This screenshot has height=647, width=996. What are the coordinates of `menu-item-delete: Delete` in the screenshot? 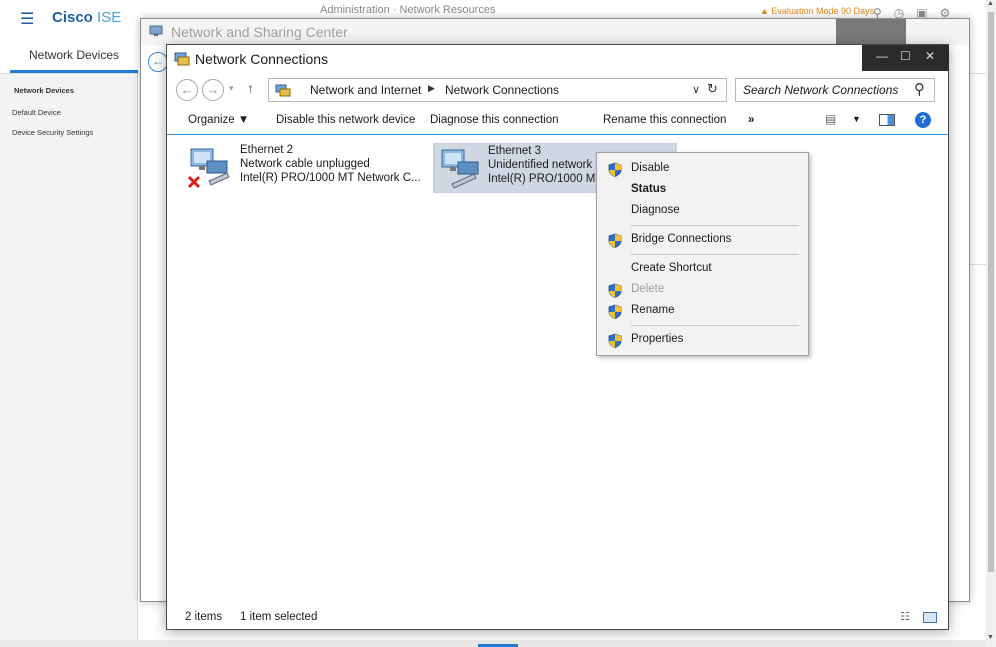 It's located at (702, 290).